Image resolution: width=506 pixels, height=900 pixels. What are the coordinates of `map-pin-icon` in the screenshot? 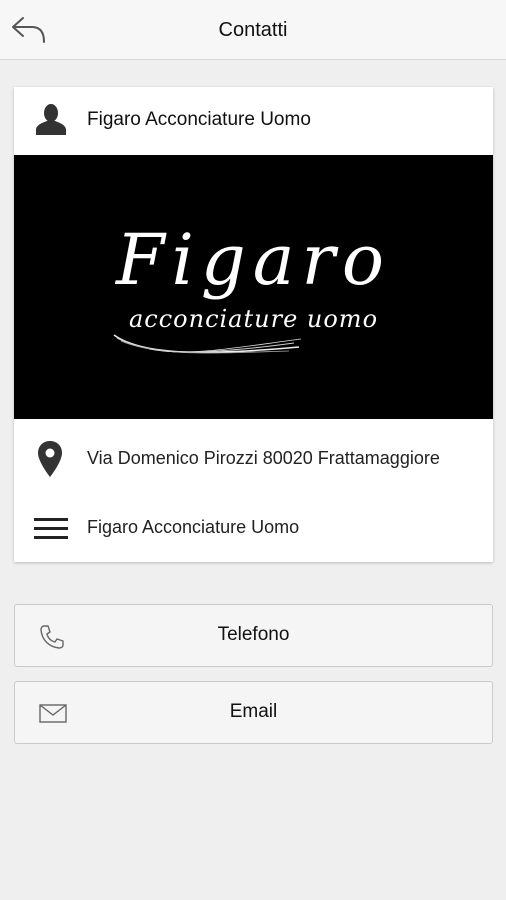 It's located at (50, 459).